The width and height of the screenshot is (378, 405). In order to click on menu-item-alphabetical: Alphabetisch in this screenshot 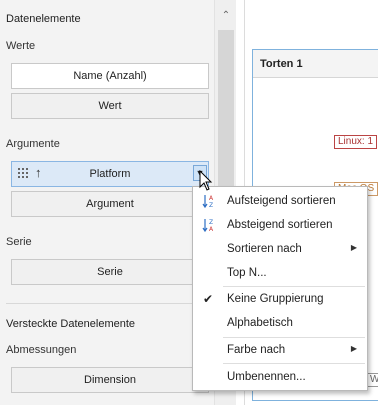, I will do `click(280, 323)`.